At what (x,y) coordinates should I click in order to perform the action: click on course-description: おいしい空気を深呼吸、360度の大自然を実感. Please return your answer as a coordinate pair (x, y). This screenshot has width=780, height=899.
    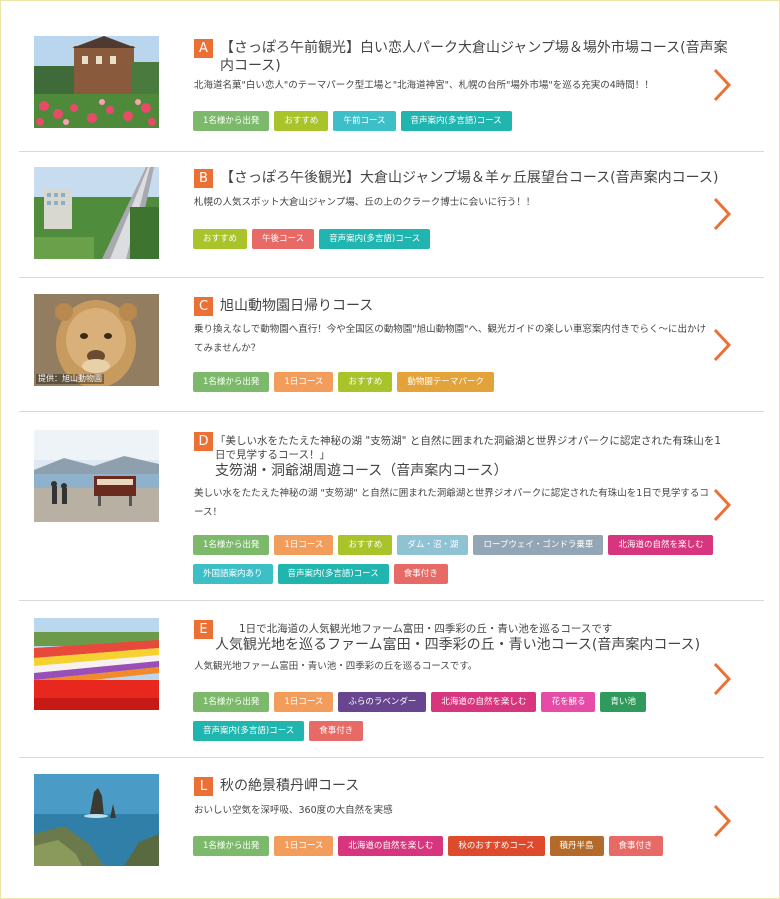
    Looking at the image, I should click on (293, 810).